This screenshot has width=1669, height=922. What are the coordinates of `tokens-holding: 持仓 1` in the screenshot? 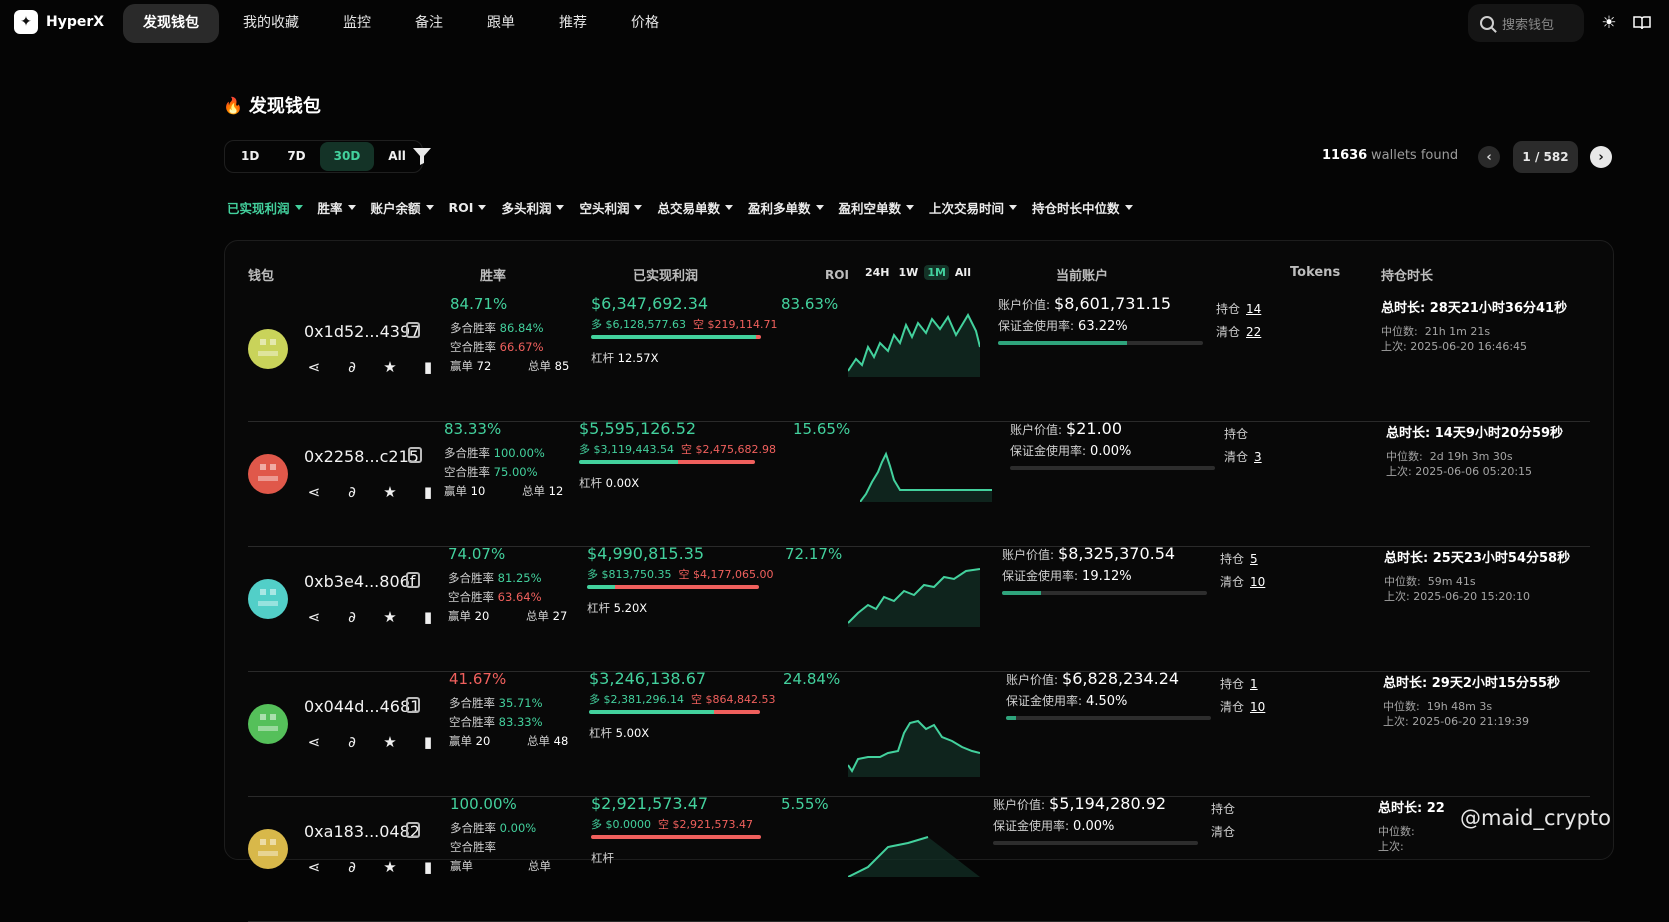 It's located at (1239, 683).